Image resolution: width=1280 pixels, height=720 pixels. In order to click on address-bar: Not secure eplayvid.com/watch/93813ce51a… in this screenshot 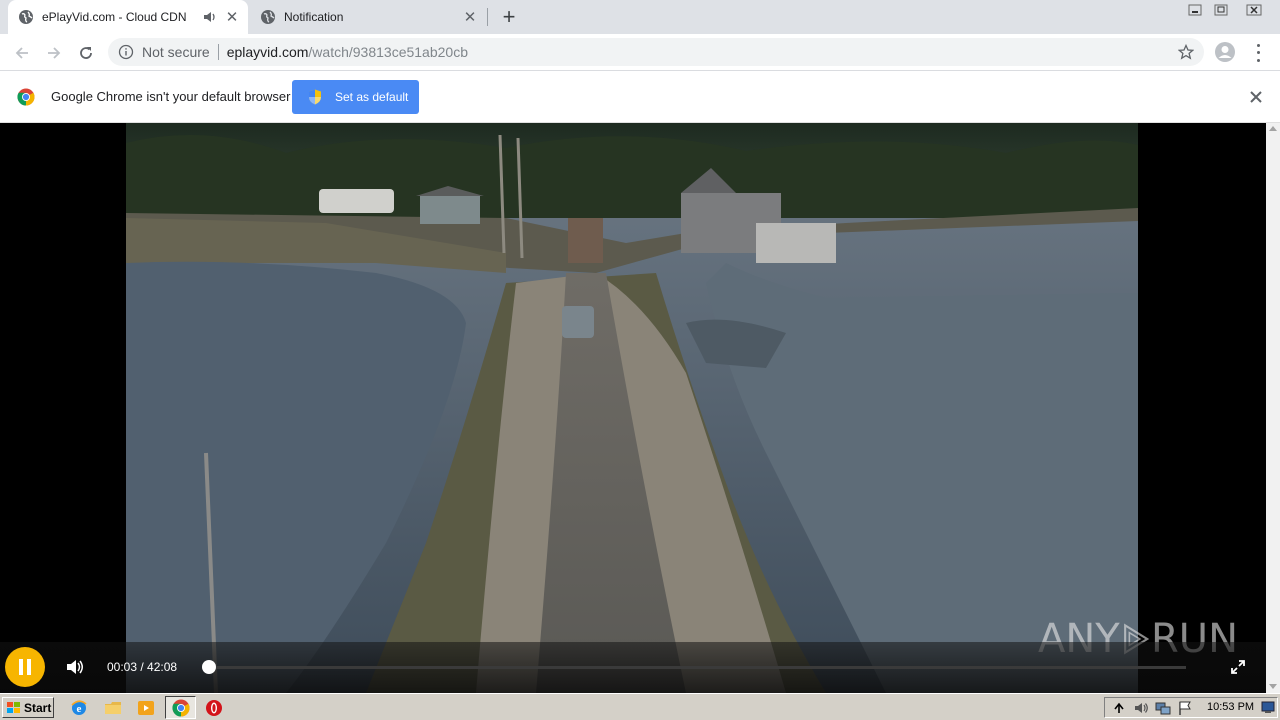, I will do `click(656, 52)`.